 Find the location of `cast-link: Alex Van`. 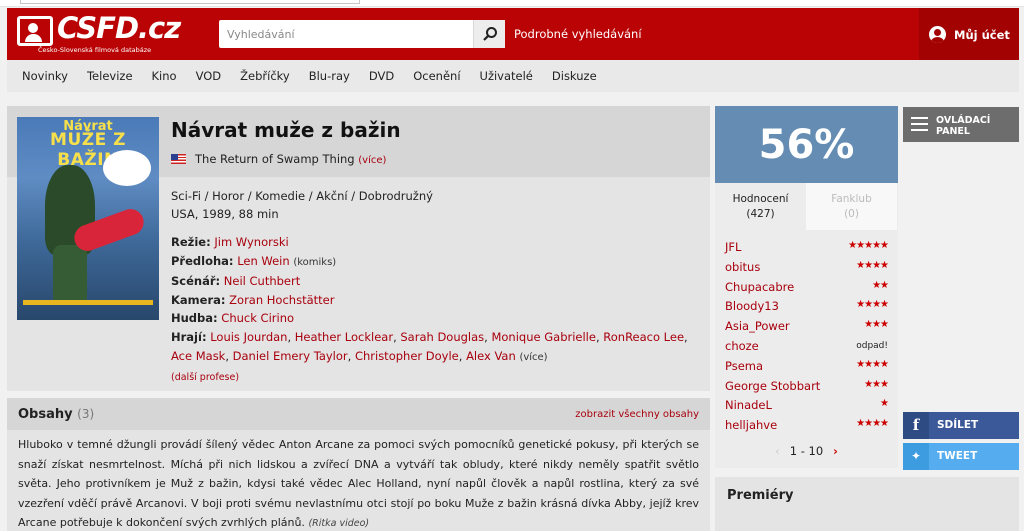

cast-link: Alex Van is located at coordinates (491, 356).